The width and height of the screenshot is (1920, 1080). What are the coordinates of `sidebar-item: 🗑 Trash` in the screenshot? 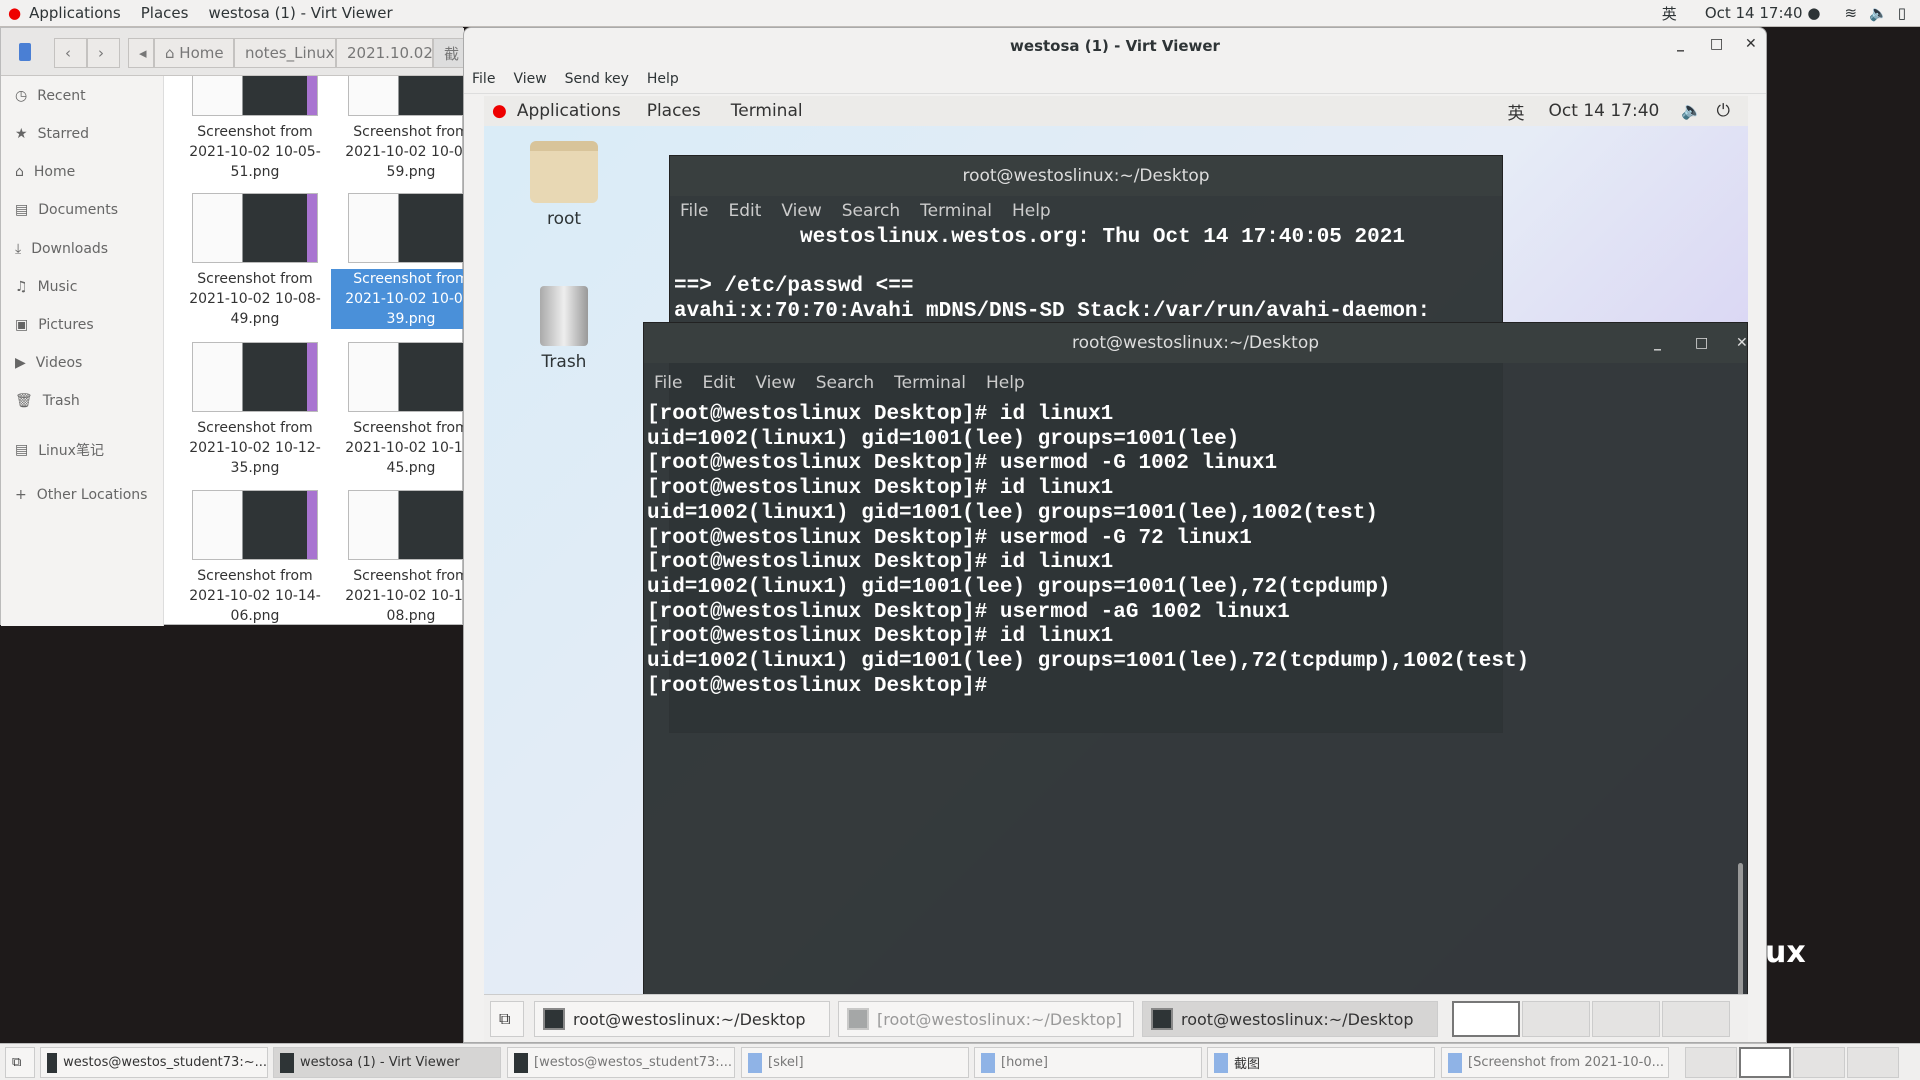 It's located at (47, 401).